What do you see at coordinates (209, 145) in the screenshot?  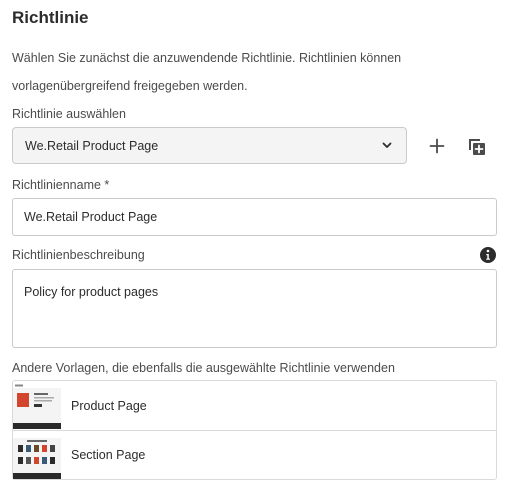 I see `policy-select: We.Retail Product Page` at bounding box center [209, 145].